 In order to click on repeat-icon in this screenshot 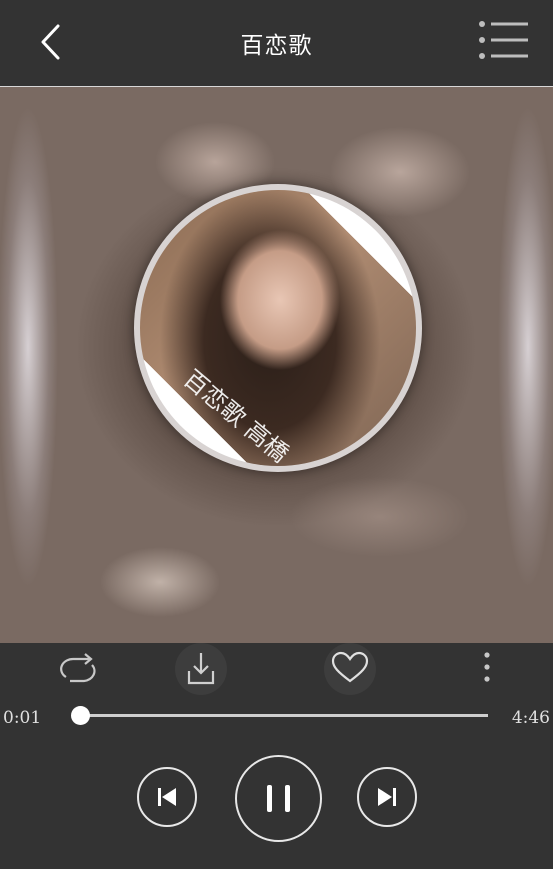, I will do `click(78, 668)`.